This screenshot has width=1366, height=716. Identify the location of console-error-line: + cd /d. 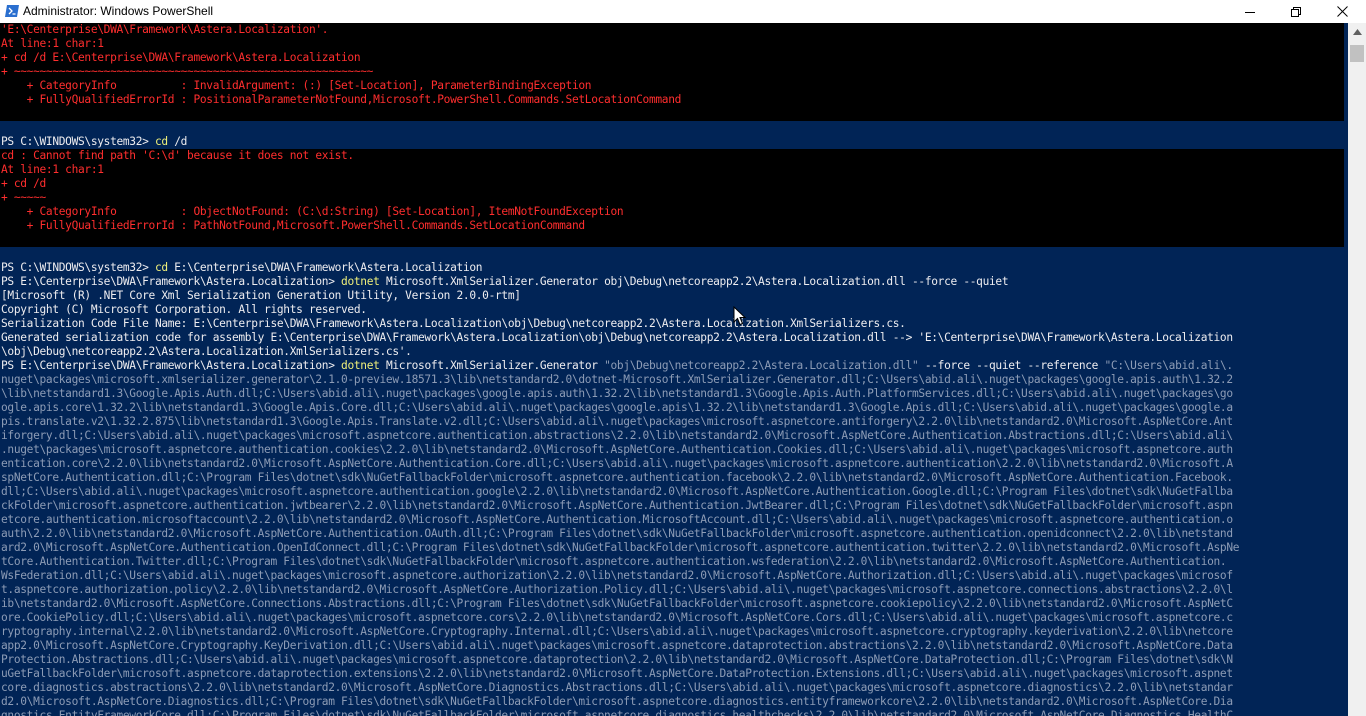
(672, 184).